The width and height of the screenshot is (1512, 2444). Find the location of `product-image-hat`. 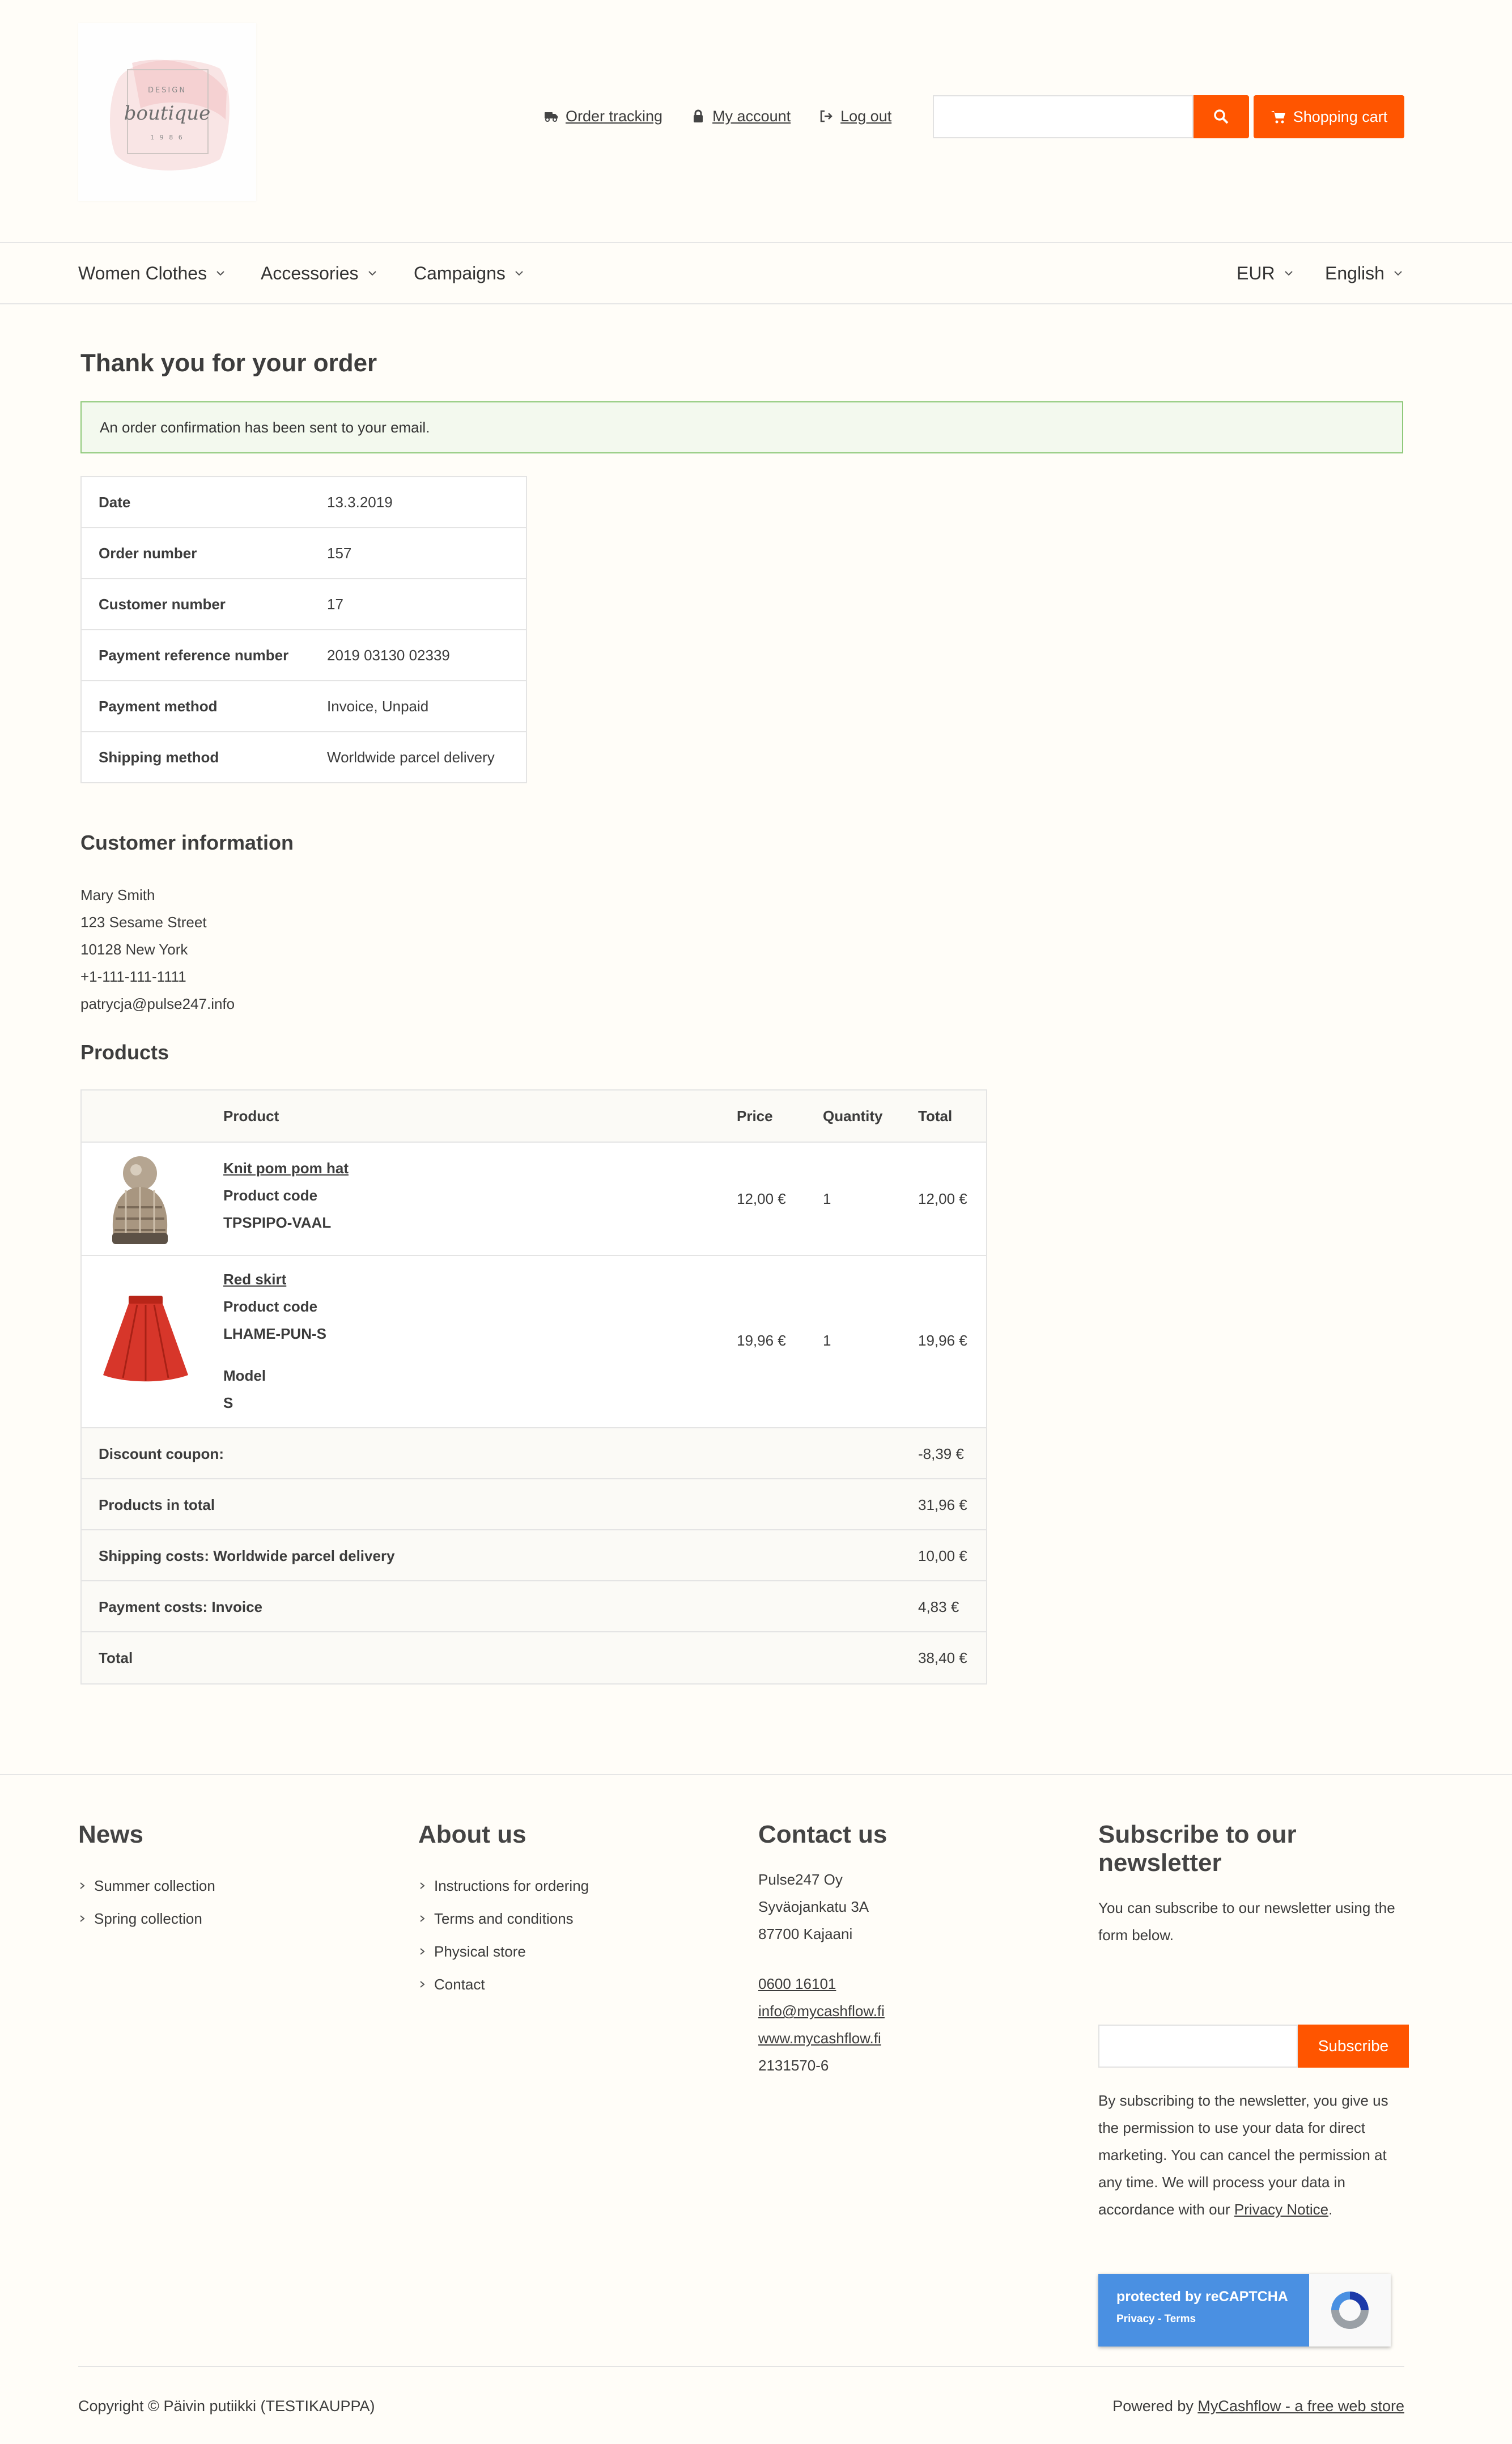

product-image-hat is located at coordinates (140, 1199).